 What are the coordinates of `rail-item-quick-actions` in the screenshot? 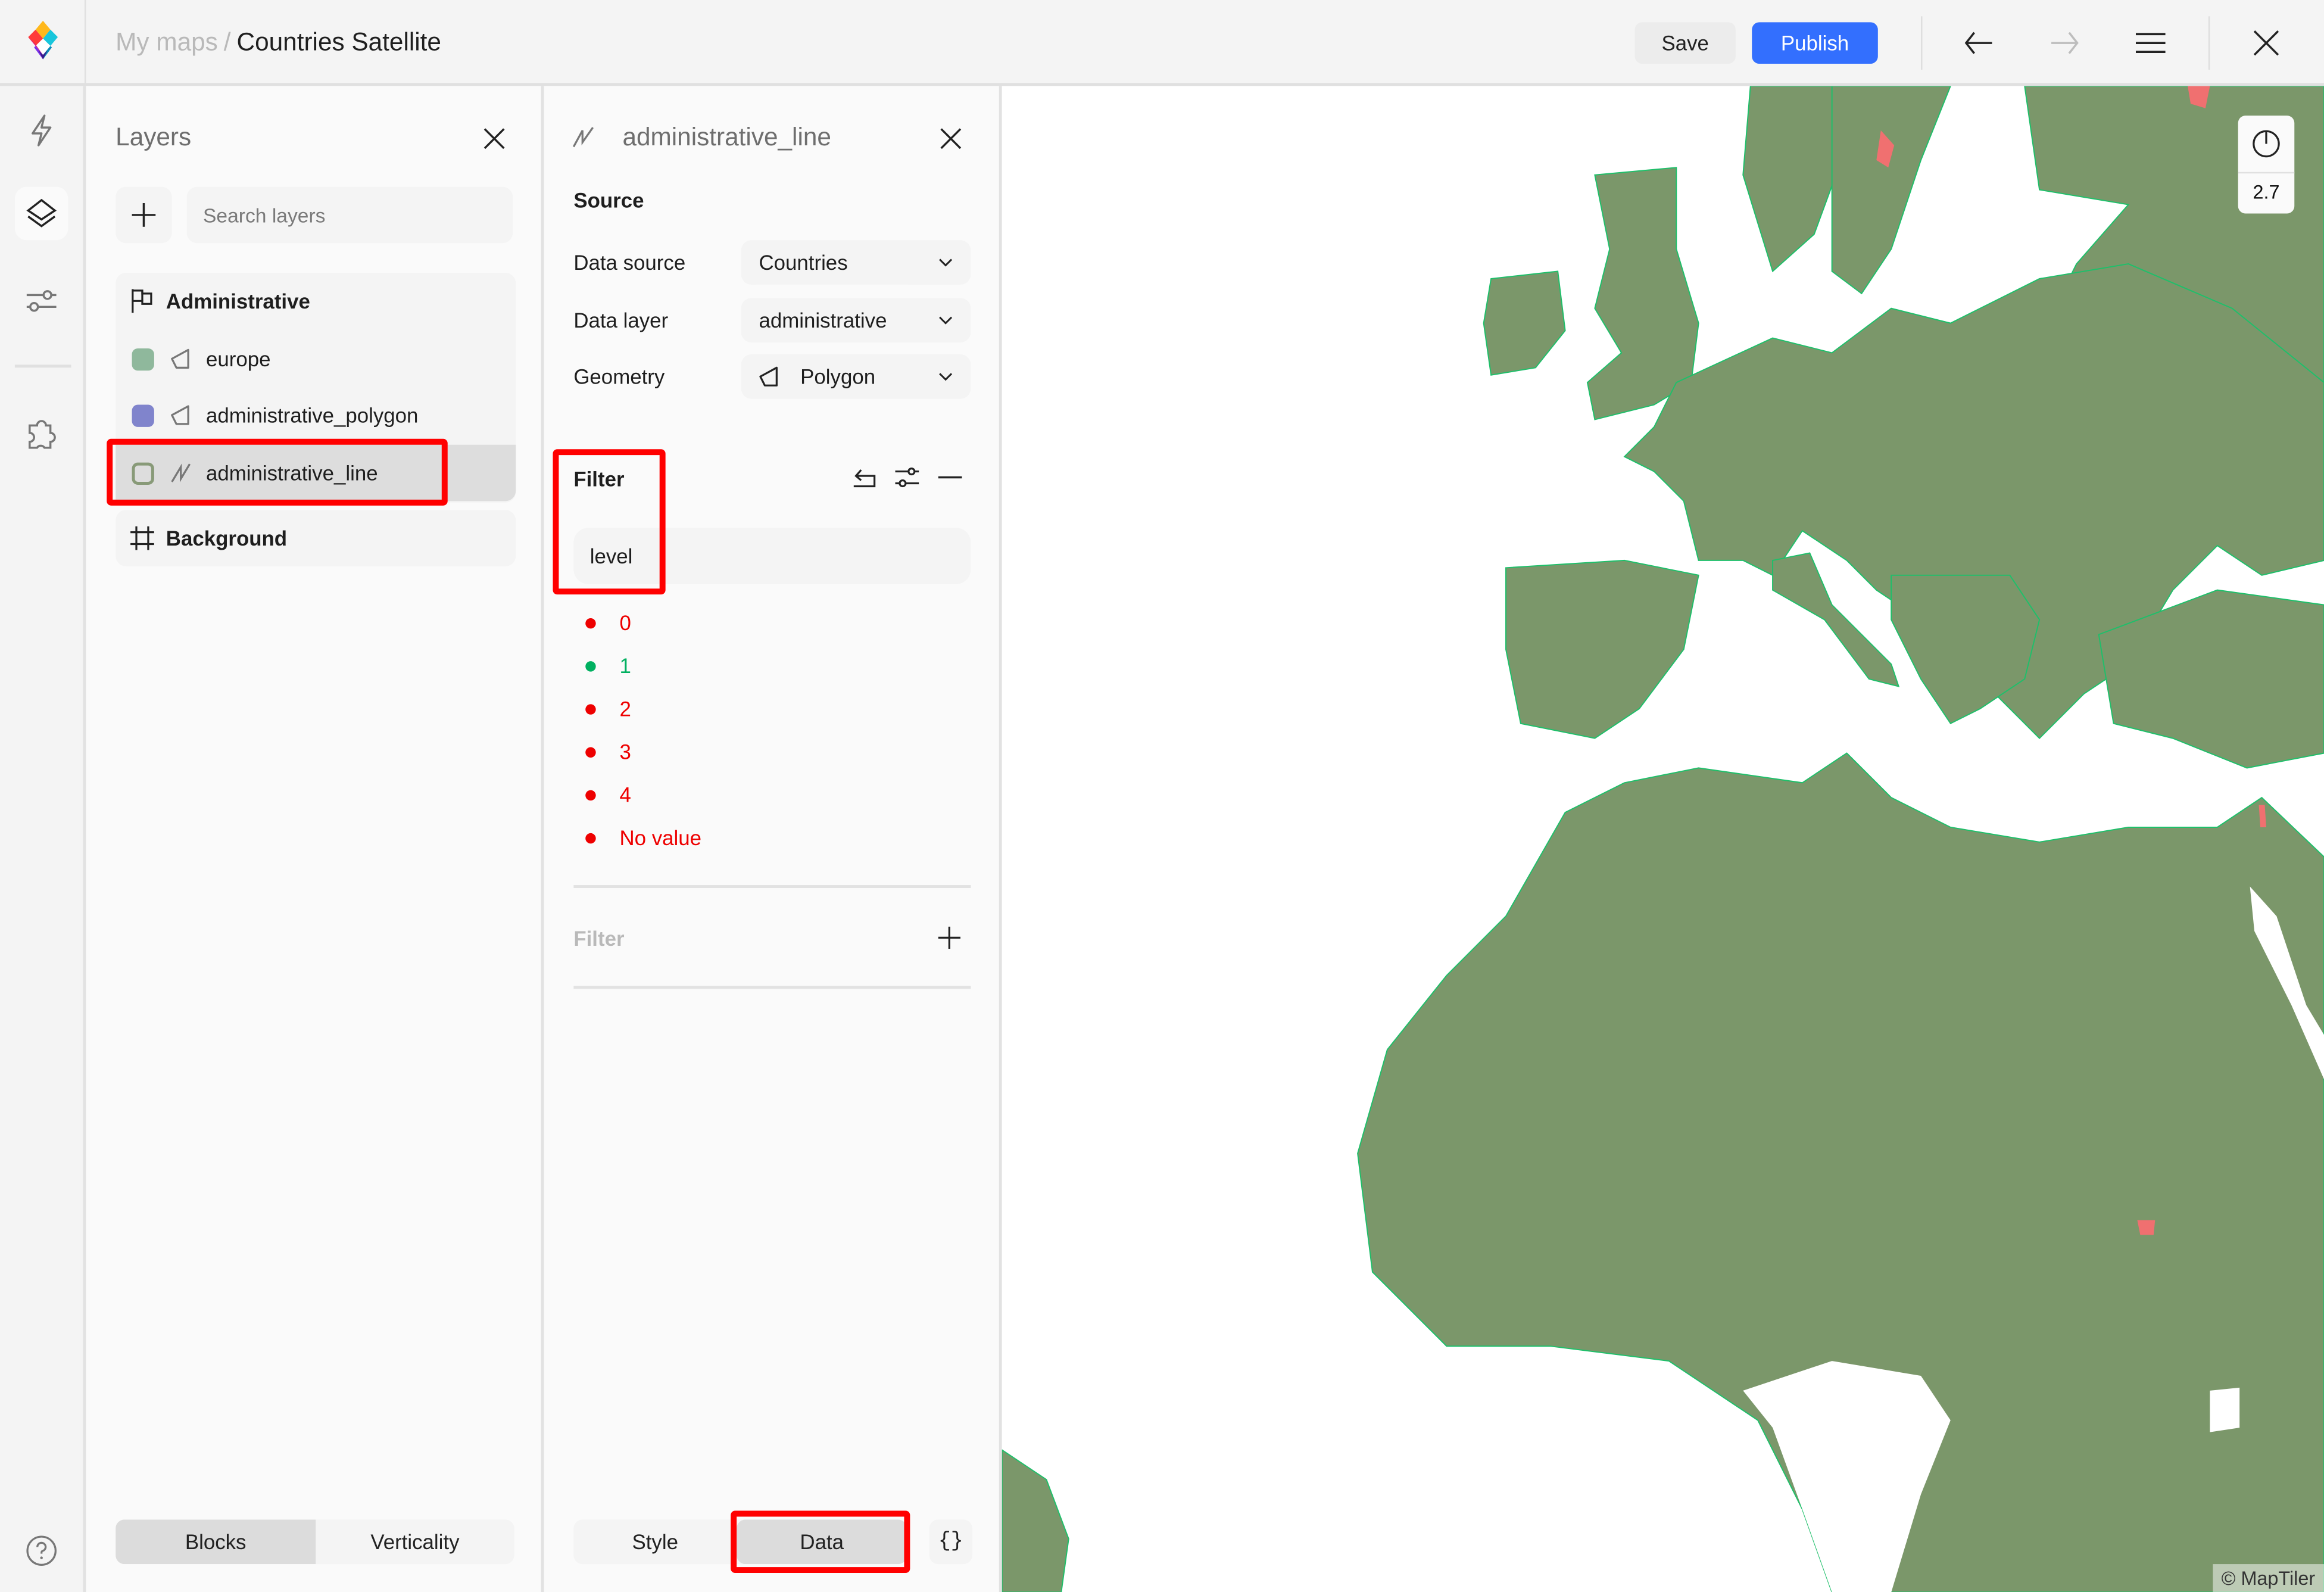 It's located at (41, 130).